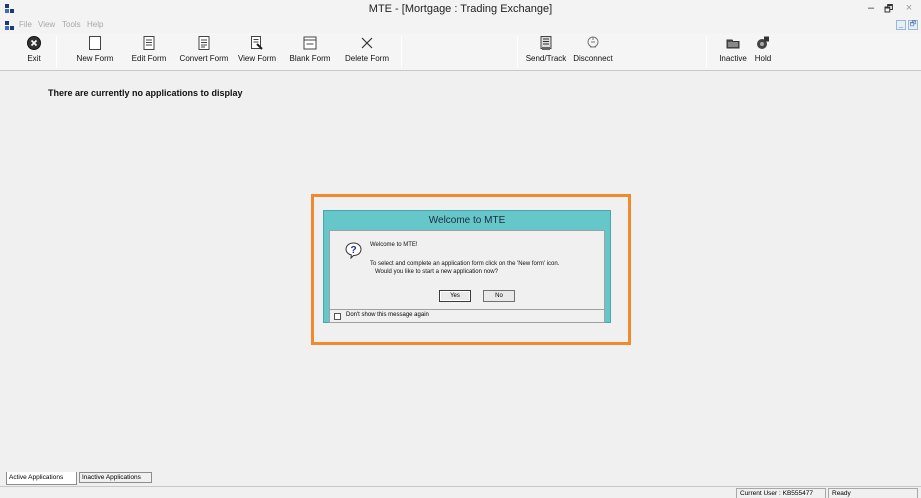 This screenshot has height=498, width=921. What do you see at coordinates (367, 52) in the screenshot?
I see `delete-form-button: Delete Form` at bounding box center [367, 52].